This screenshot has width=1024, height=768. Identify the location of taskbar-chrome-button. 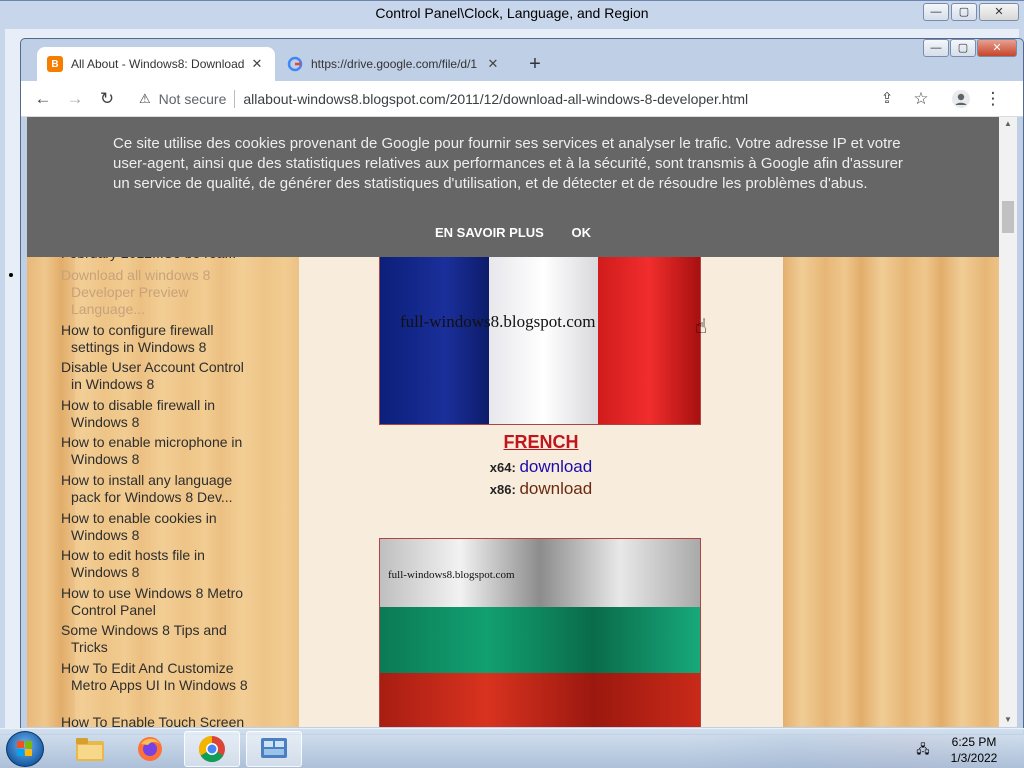
(212, 749).